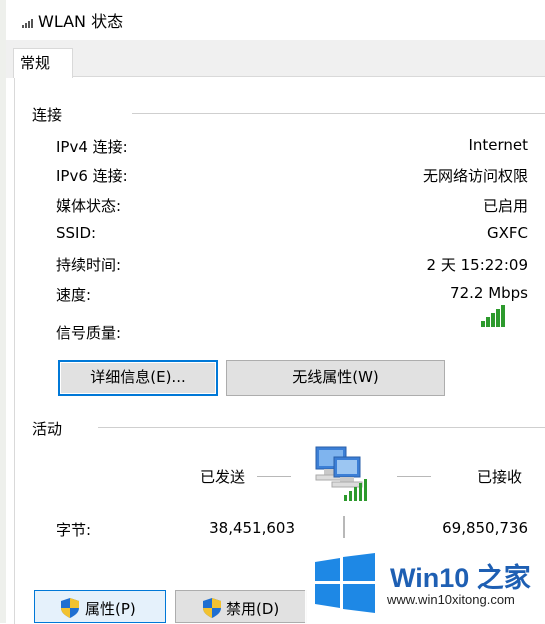 The width and height of the screenshot is (545, 624). What do you see at coordinates (89, 333) in the screenshot?
I see `signal-quality-label: 信号质量:` at bounding box center [89, 333].